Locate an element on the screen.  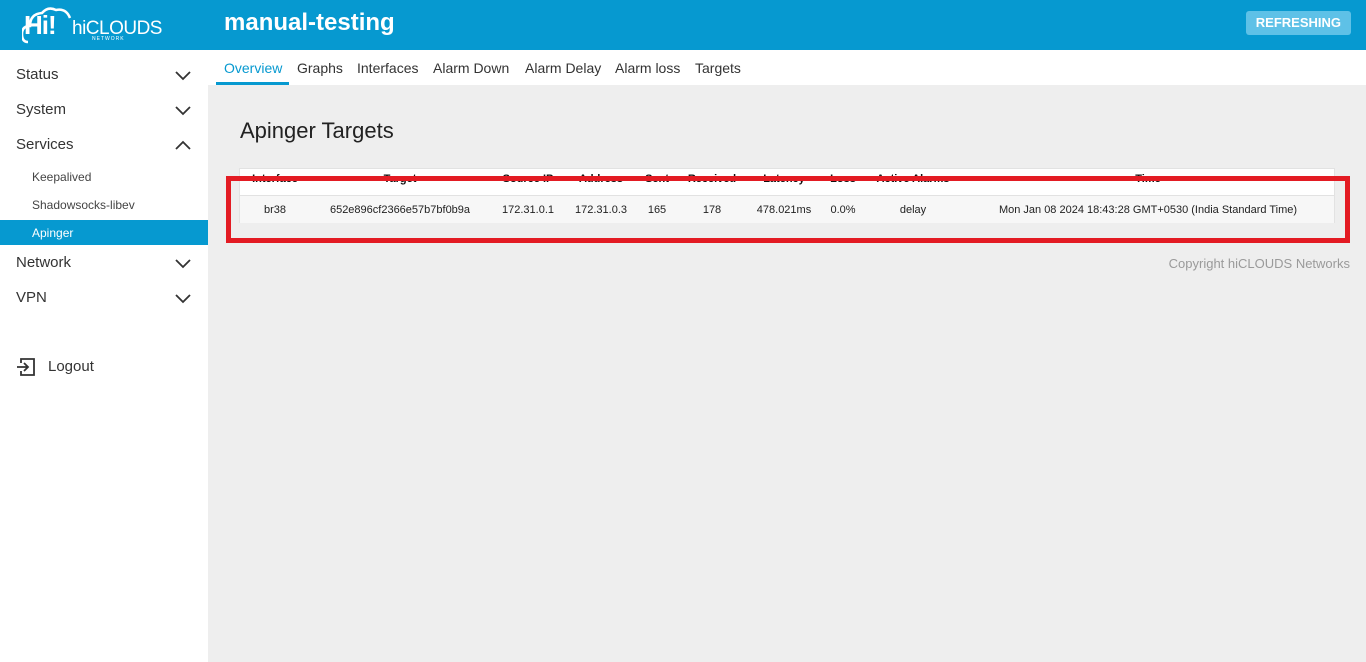
tab-alarm-delay: Alarm Delay is located at coordinates (563, 68).